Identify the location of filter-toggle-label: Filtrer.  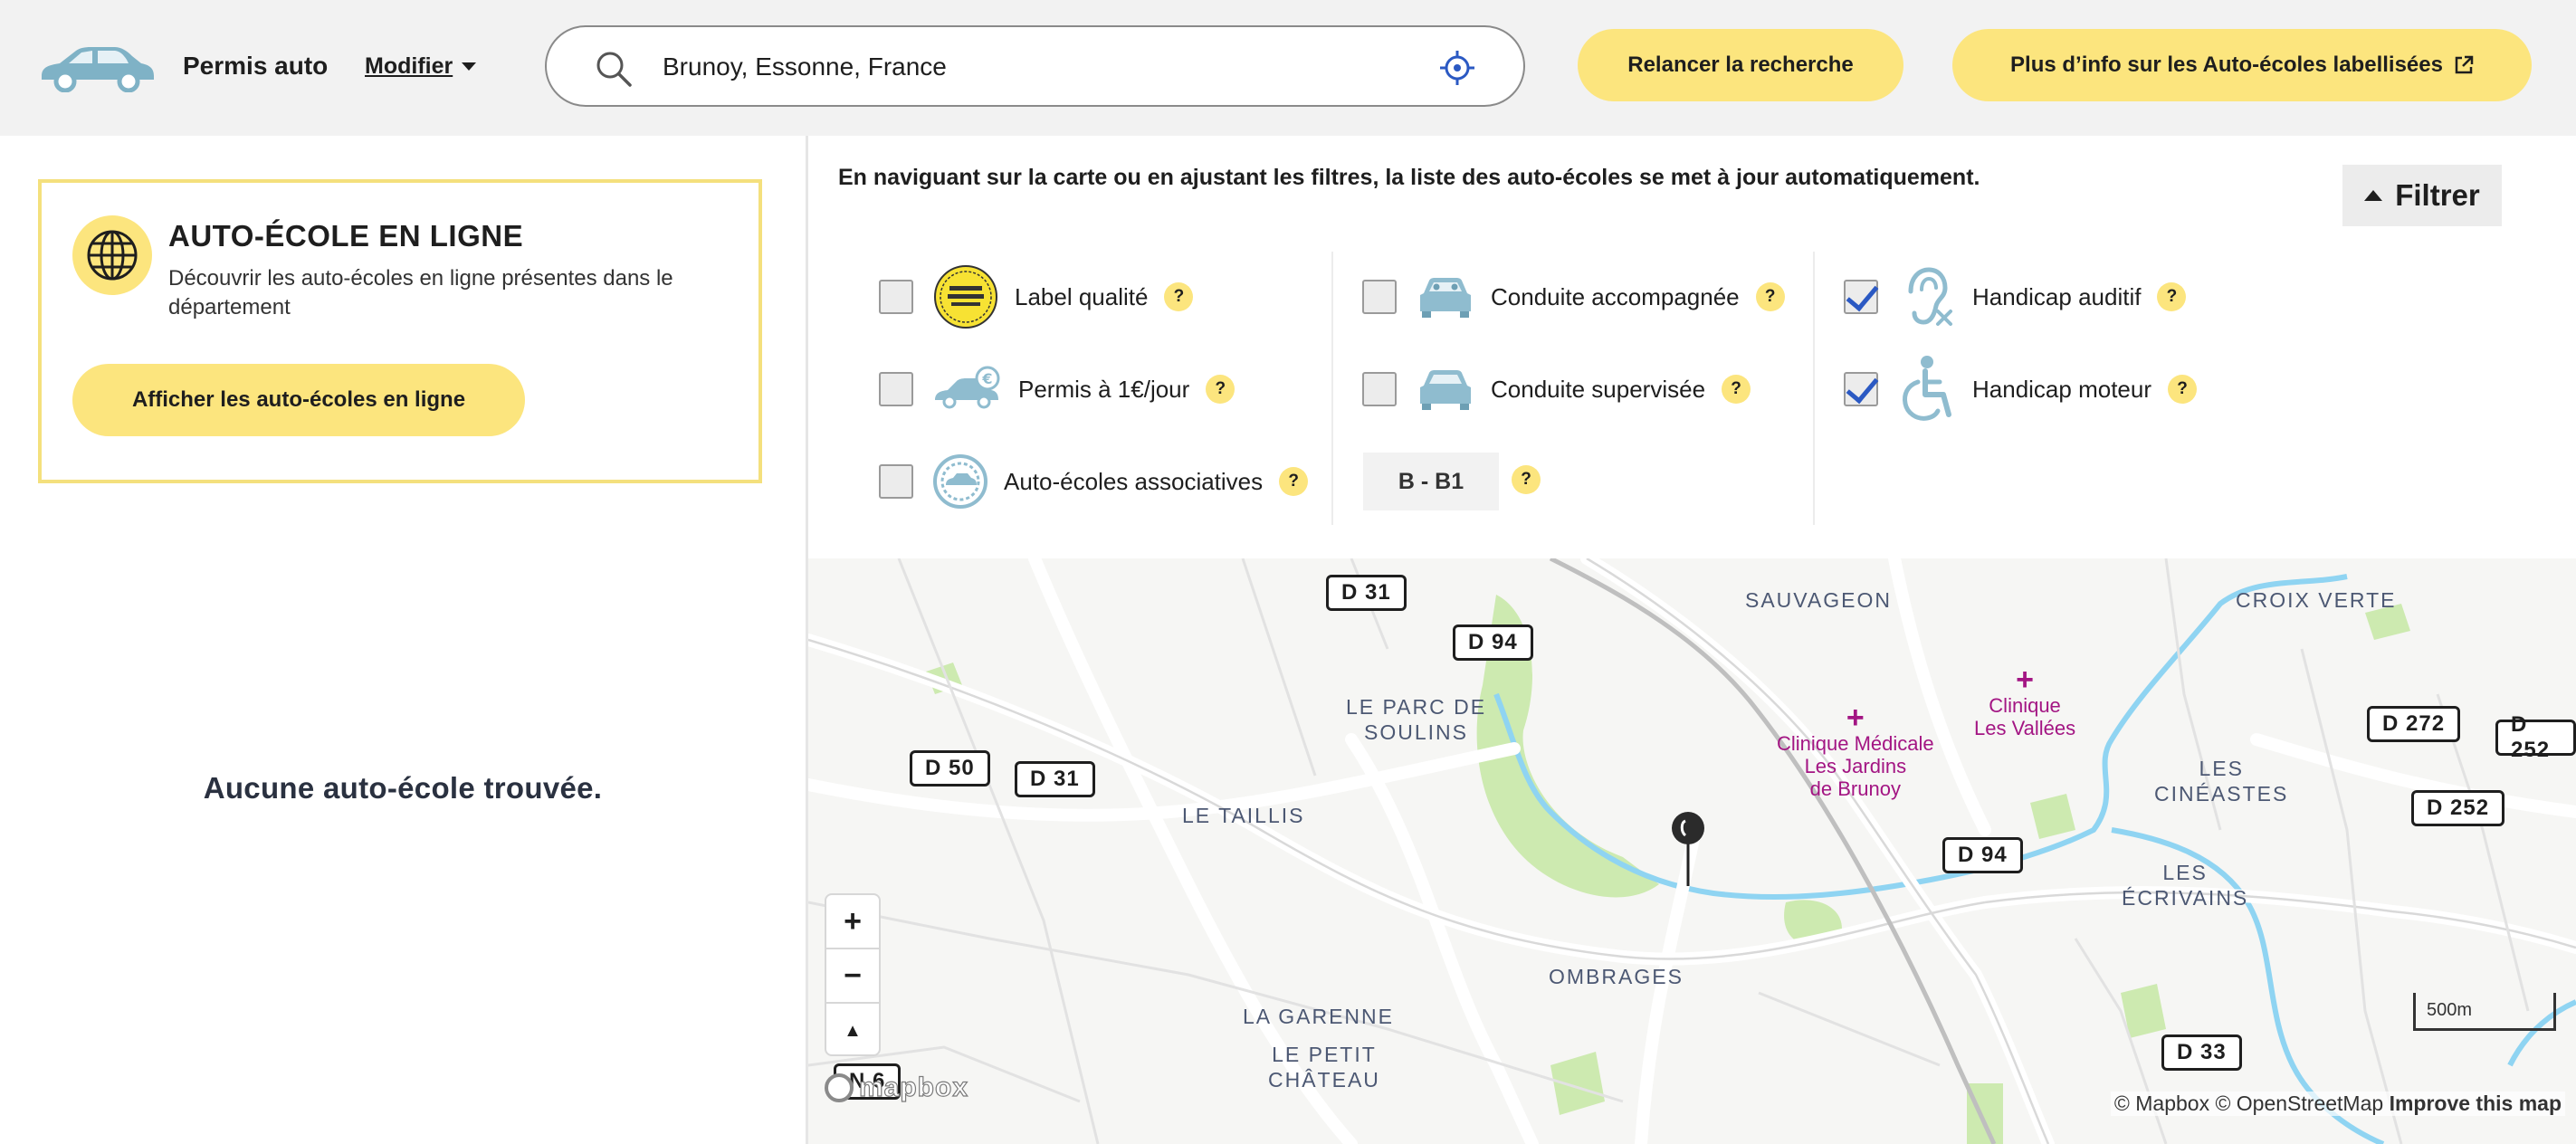
(2437, 195).